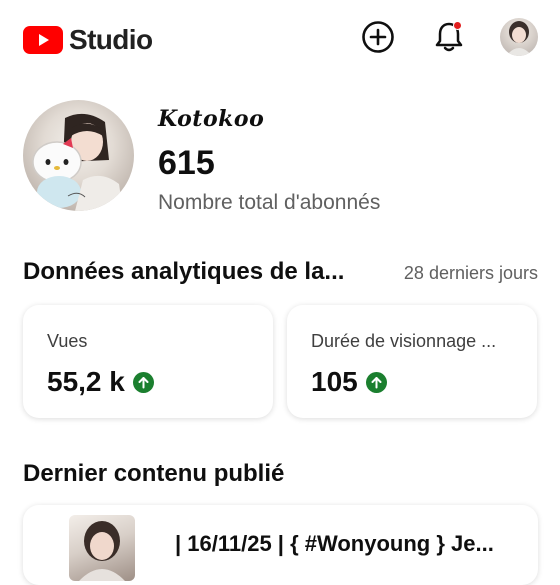 This screenshot has width=560, height=585. What do you see at coordinates (154, 473) in the screenshot?
I see `latest-content-title: Dernier contenu publié` at bounding box center [154, 473].